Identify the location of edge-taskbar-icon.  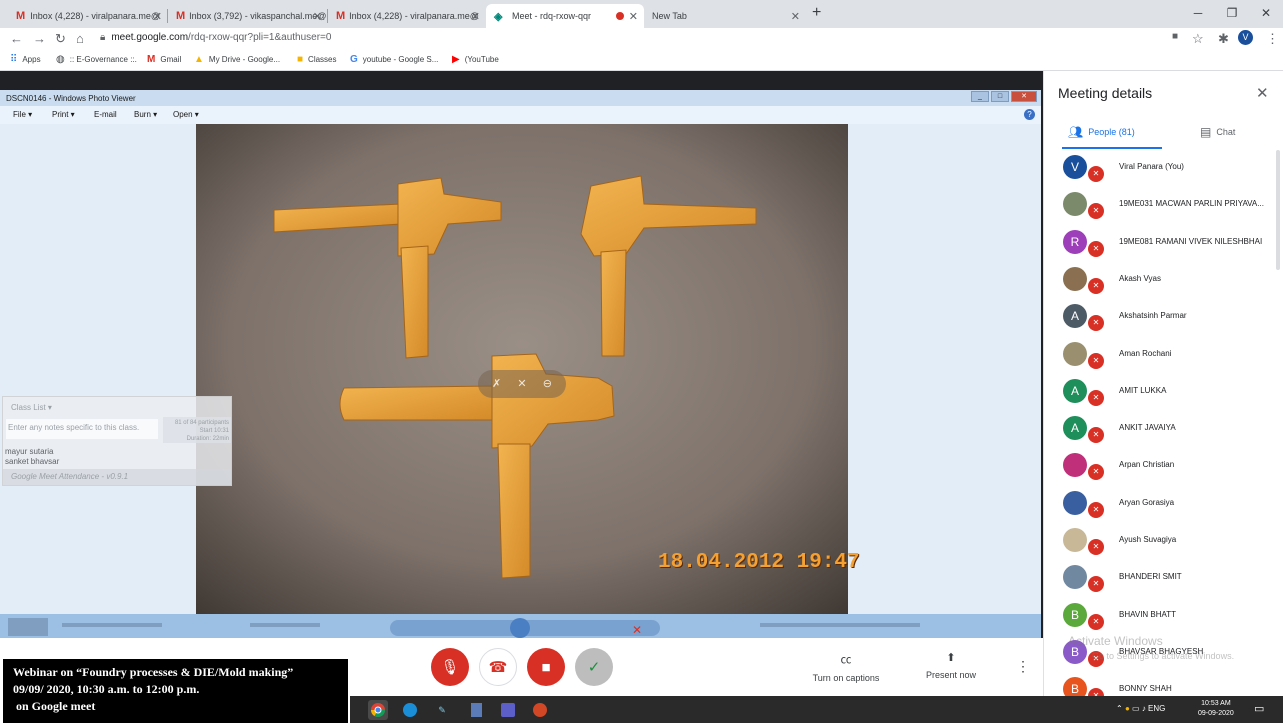
(410, 710).